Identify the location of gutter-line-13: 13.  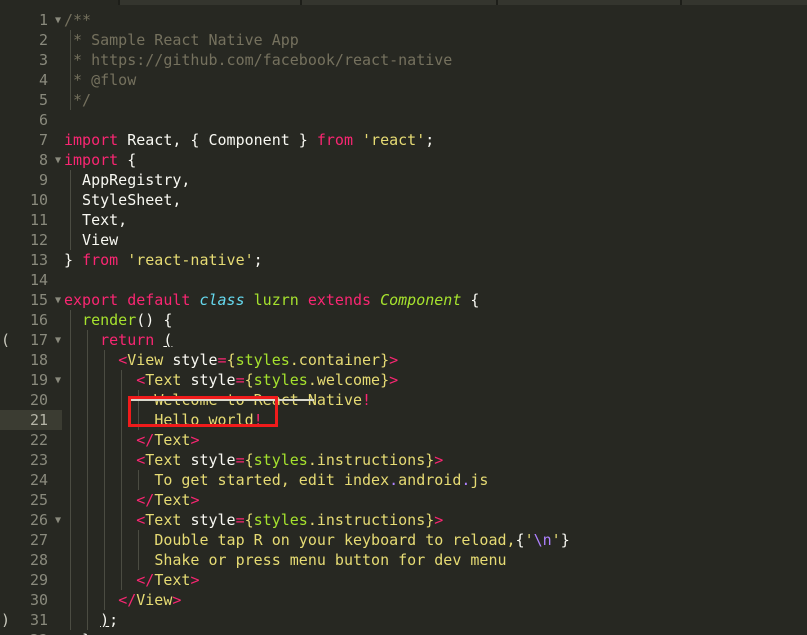
(31, 260).